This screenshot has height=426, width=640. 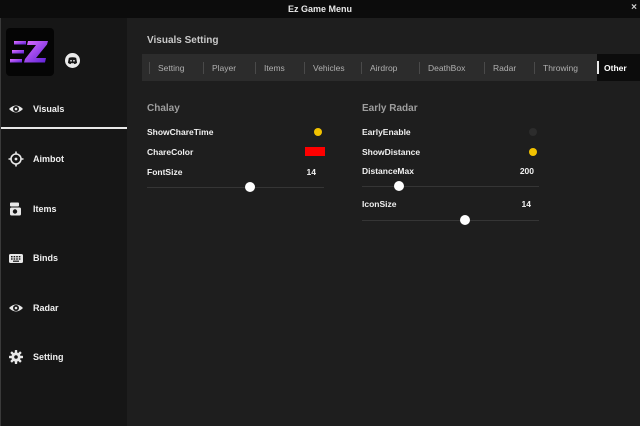 What do you see at coordinates (526, 204) in the screenshot?
I see `icon-size-value: 14` at bounding box center [526, 204].